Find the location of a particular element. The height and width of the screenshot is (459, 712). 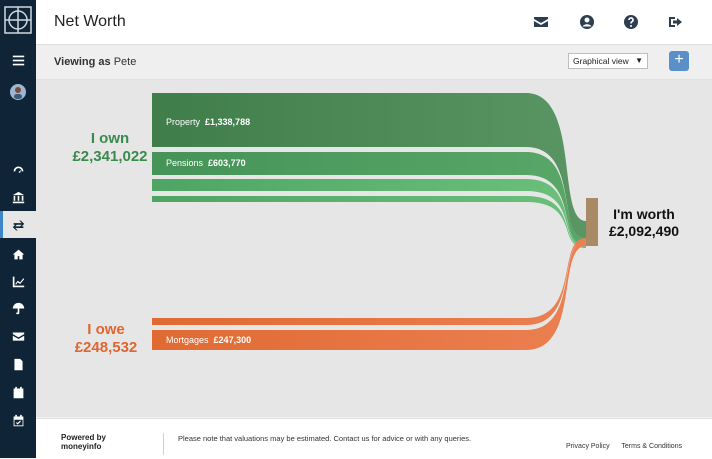

powered-by: Powered by moneyinfo is located at coordinates (83, 442).